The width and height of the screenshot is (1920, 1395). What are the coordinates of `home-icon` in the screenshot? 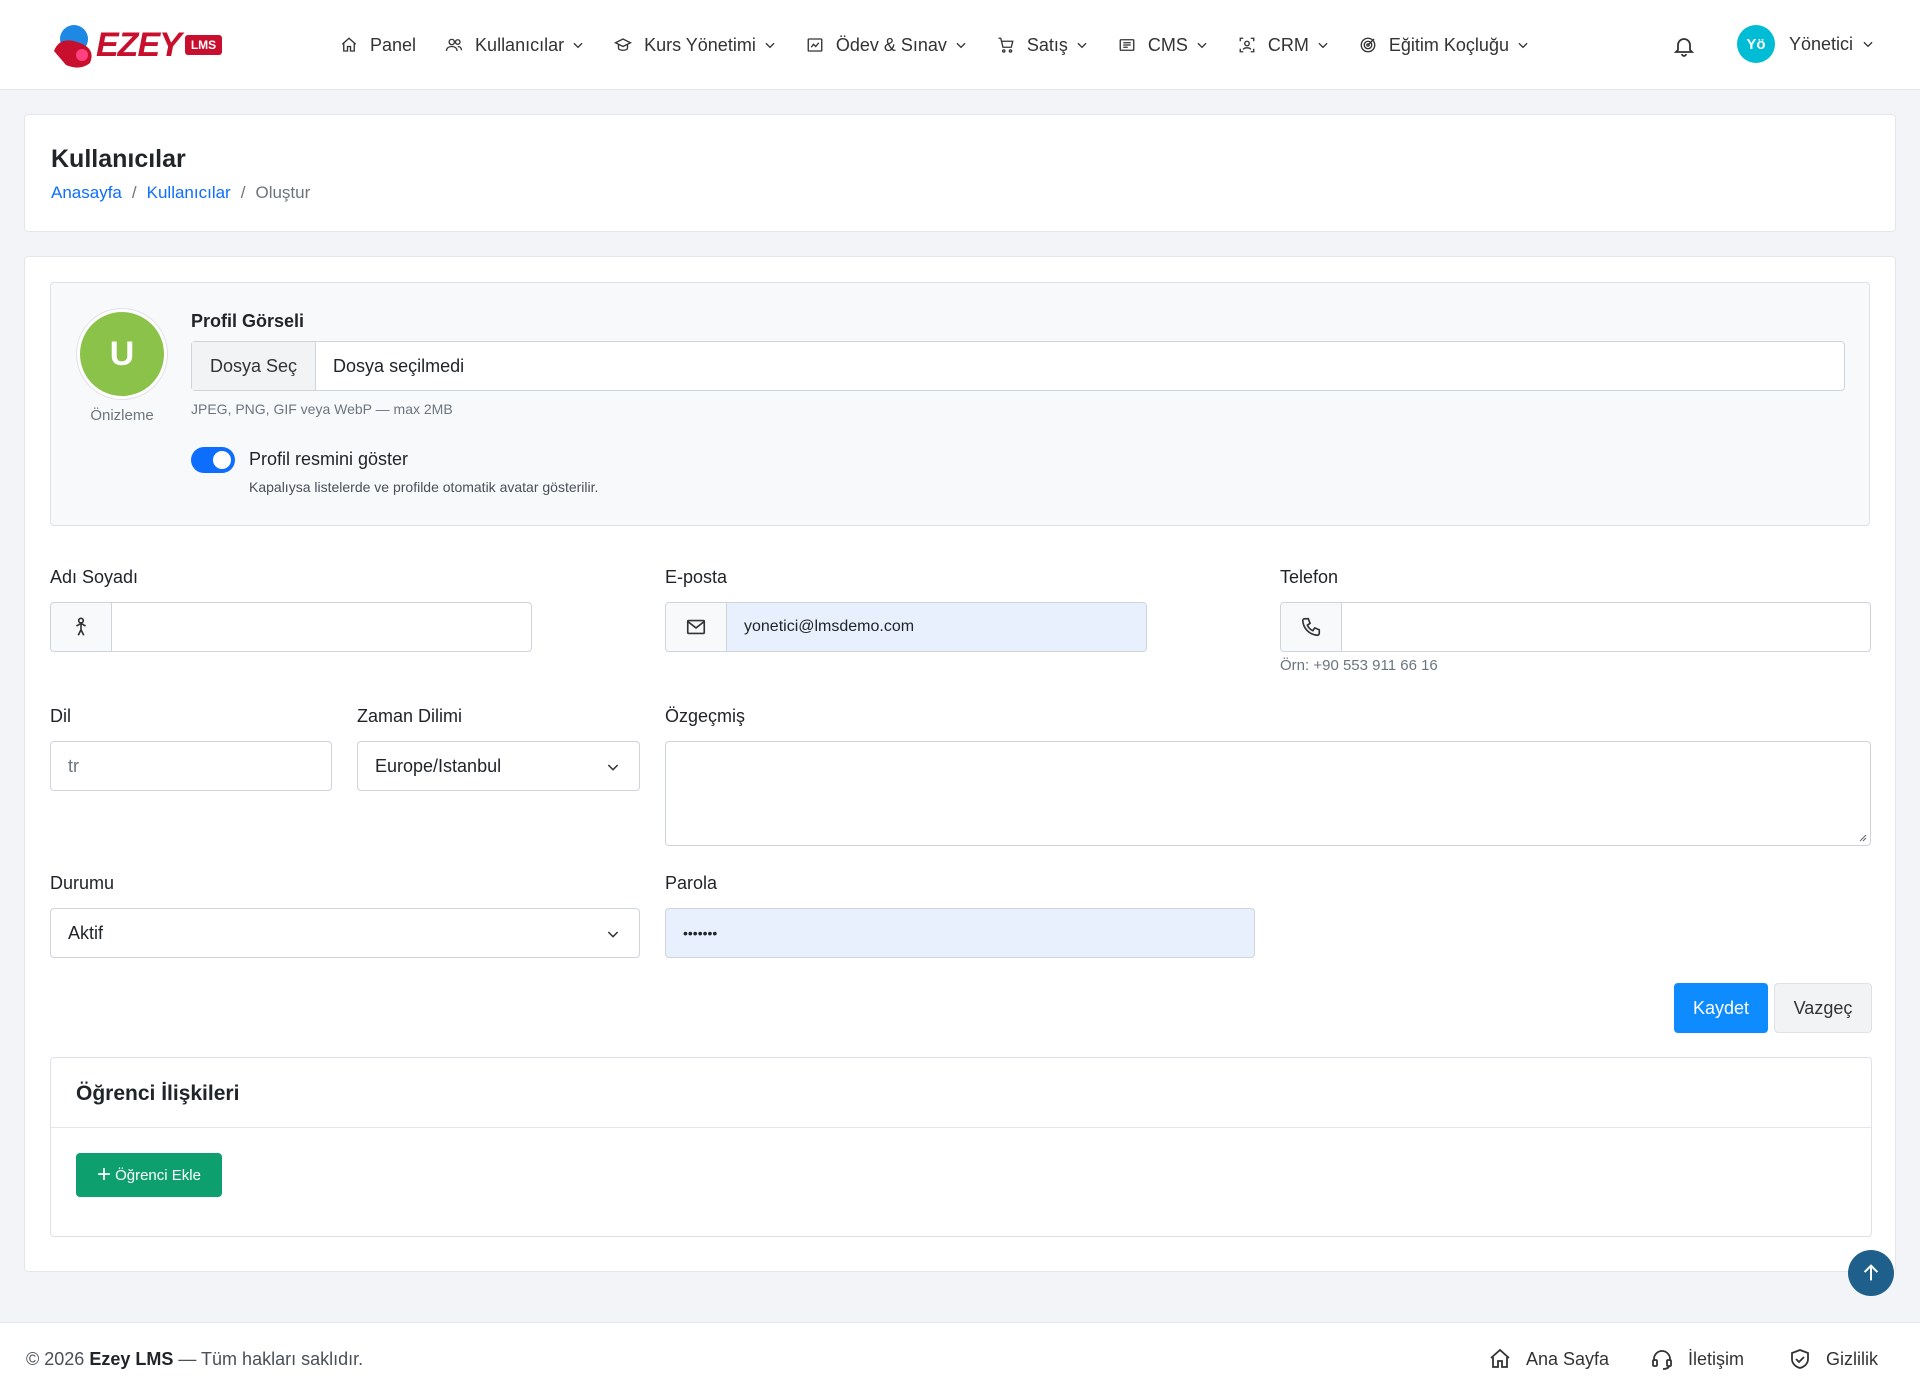 It's located at (349, 44).